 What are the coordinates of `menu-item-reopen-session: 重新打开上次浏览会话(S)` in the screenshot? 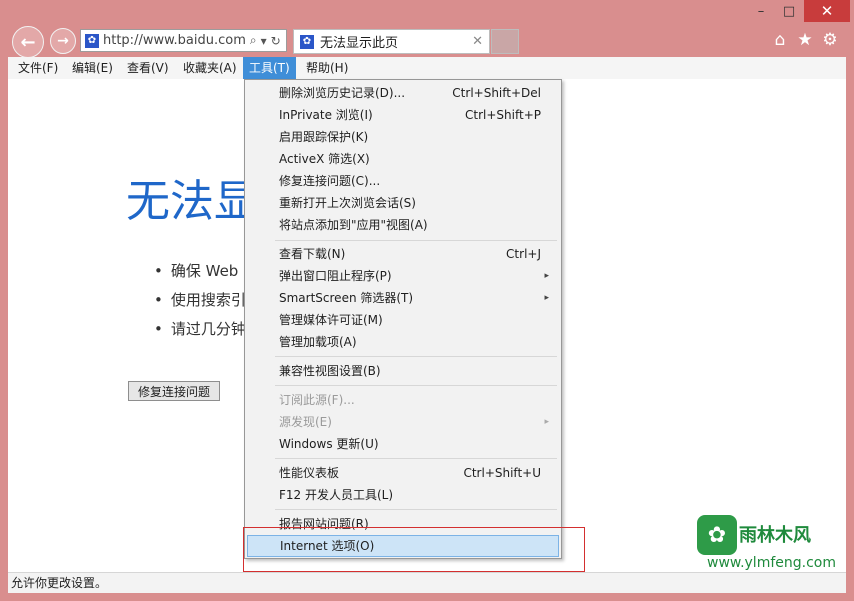 It's located at (403, 203).